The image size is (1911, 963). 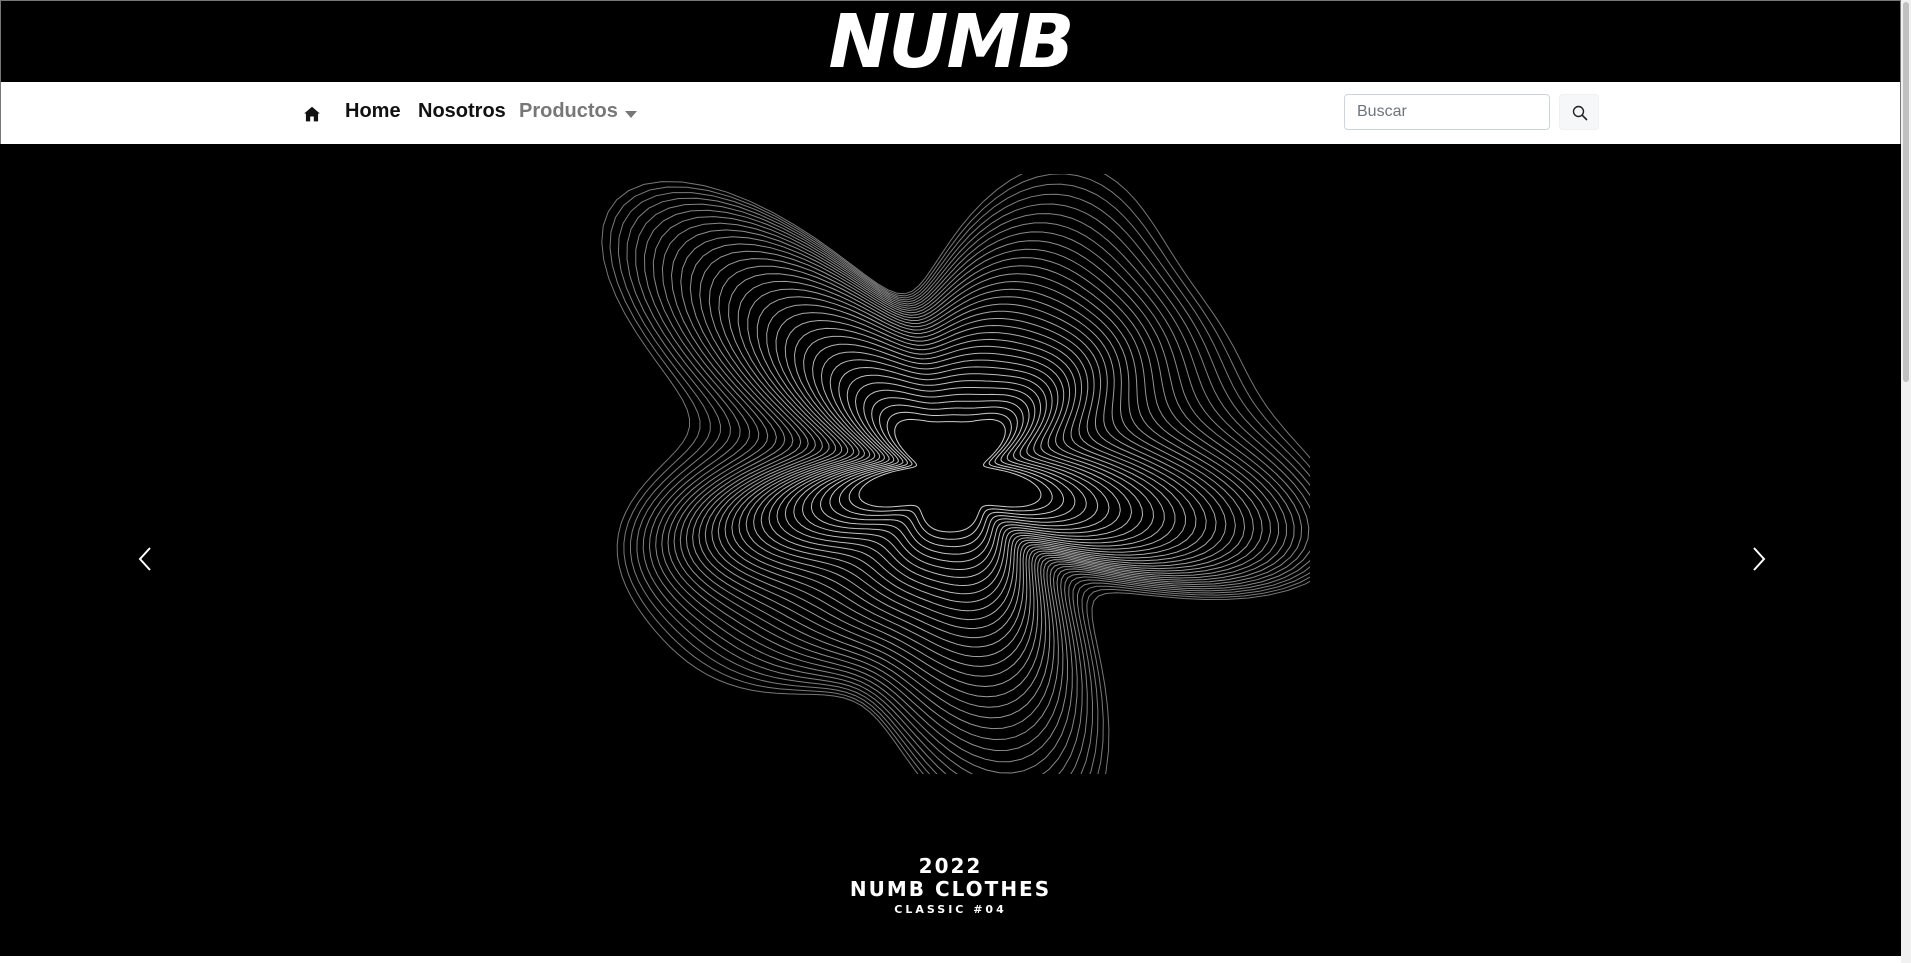 I want to click on scrollbar-thumb, so click(x=1906, y=192).